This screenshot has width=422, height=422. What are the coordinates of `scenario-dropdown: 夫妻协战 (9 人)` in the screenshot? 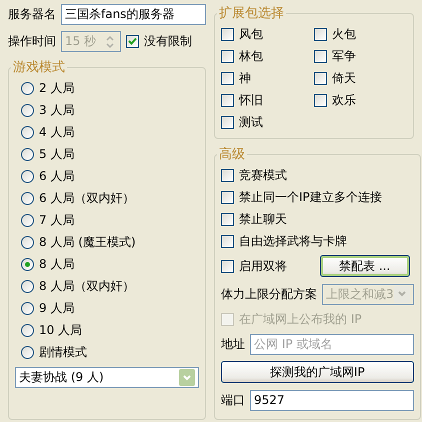 It's located at (107, 377).